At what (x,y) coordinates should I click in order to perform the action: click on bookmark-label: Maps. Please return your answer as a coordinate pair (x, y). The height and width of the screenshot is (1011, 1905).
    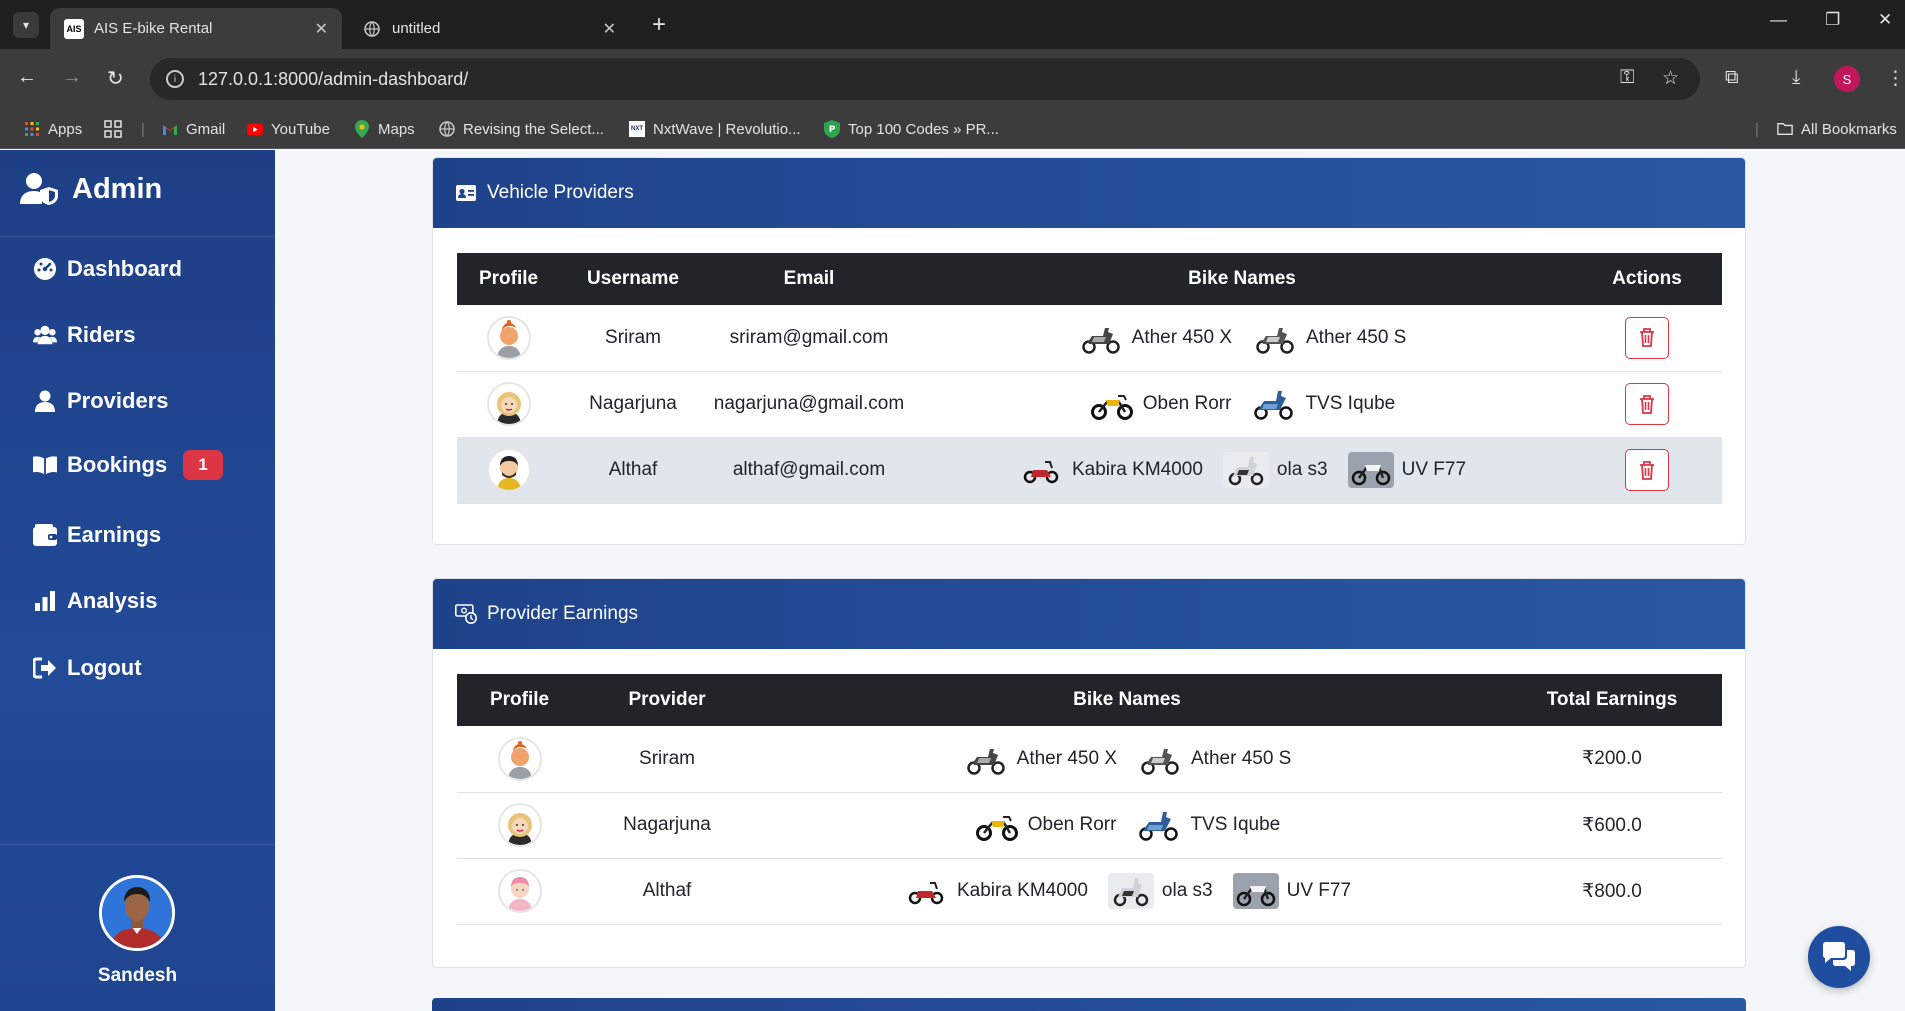
    Looking at the image, I should click on (396, 129).